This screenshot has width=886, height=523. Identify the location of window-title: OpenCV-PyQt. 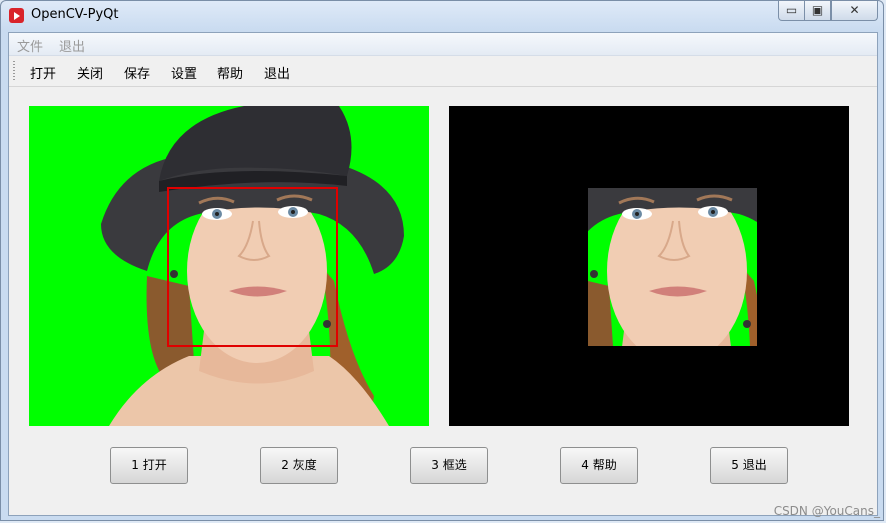
(75, 14).